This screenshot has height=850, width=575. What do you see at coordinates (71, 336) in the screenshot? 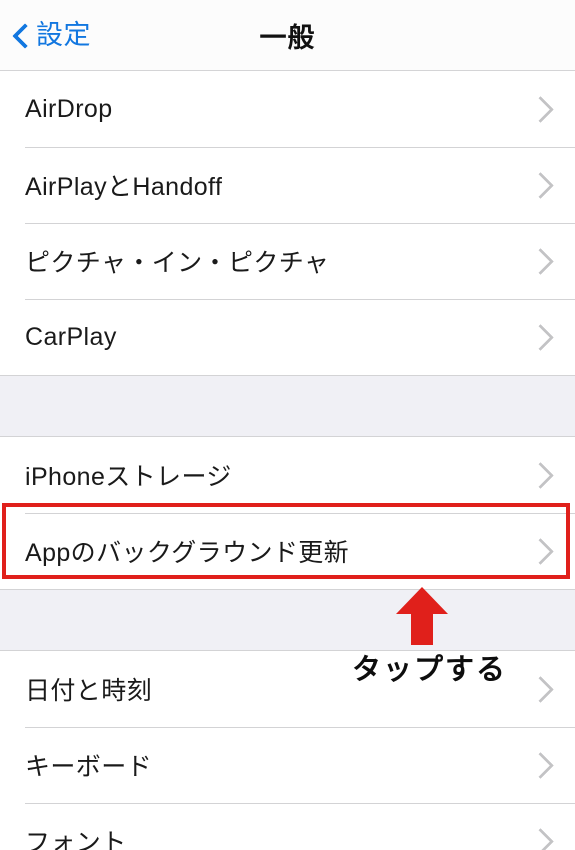
I see `row-label: CarPlay` at bounding box center [71, 336].